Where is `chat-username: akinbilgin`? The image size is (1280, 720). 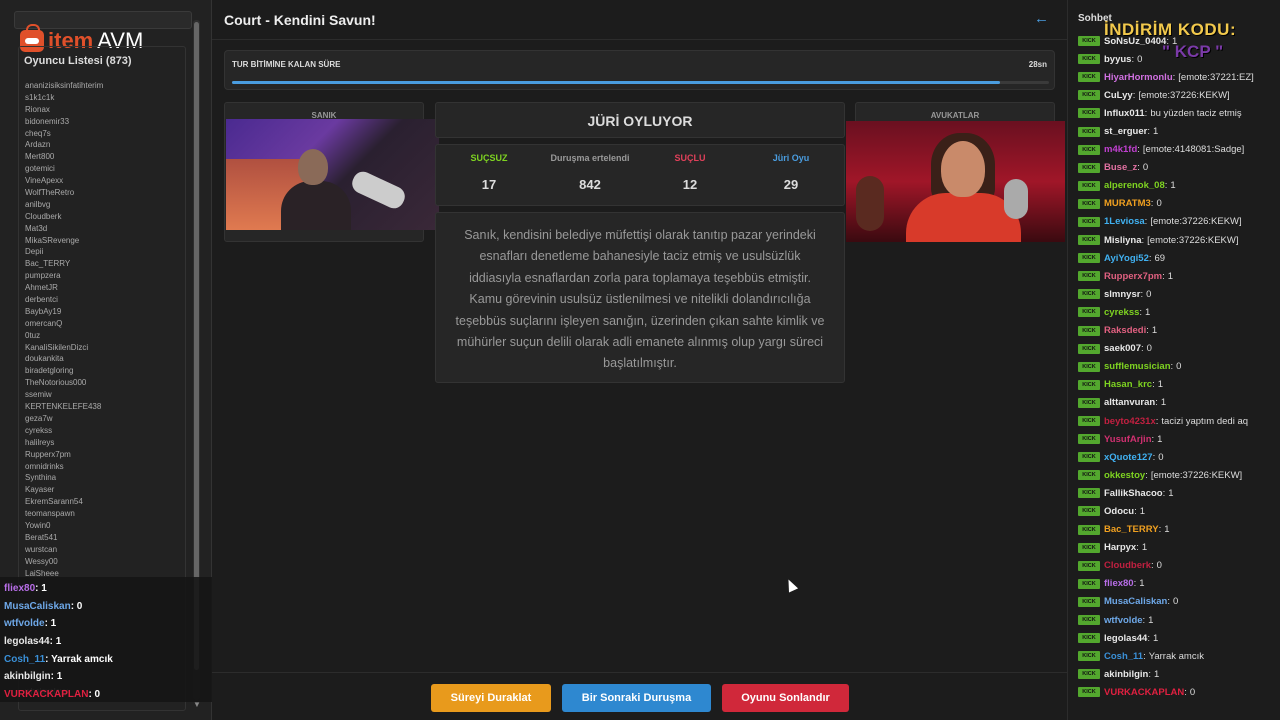
chat-username: akinbilgin is located at coordinates (1126, 674).